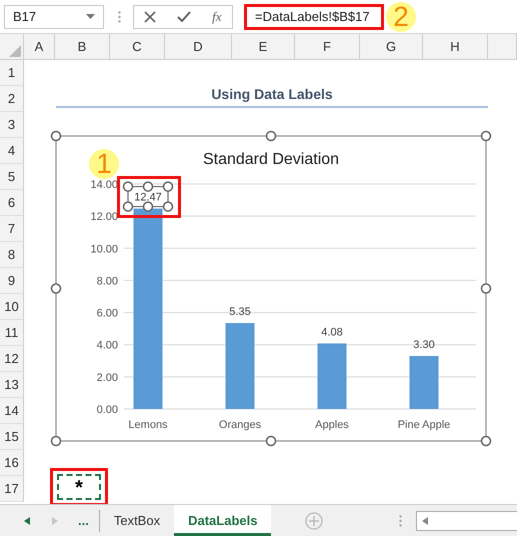 Image resolution: width=517 pixels, height=536 pixels. I want to click on row-header: 15, so click(12, 437).